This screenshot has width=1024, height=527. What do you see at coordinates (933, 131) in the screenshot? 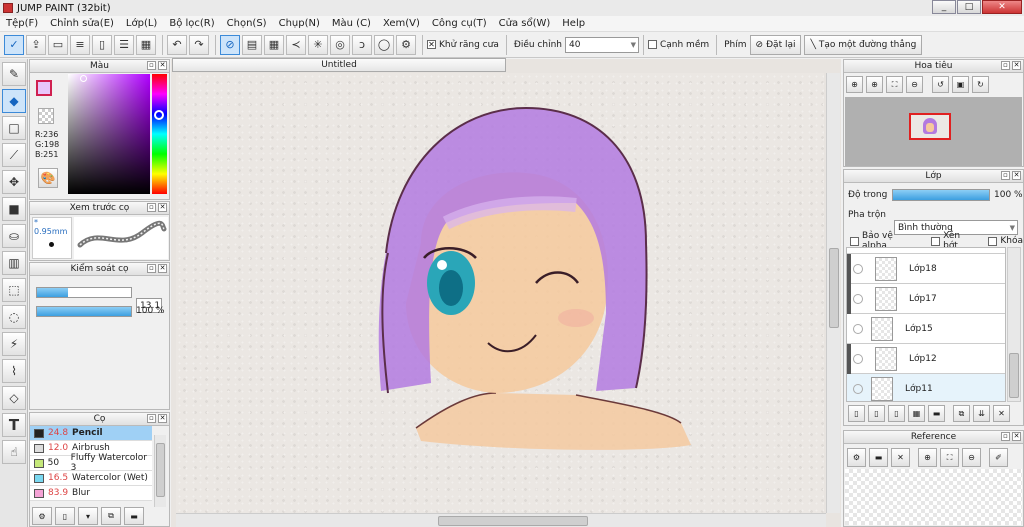
I see `navigator-preview` at bounding box center [933, 131].